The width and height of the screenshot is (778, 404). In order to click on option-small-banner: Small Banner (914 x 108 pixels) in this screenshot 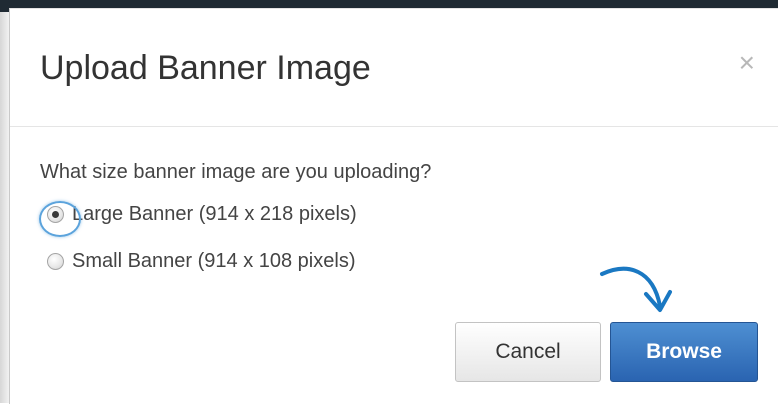, I will do `click(201, 261)`.